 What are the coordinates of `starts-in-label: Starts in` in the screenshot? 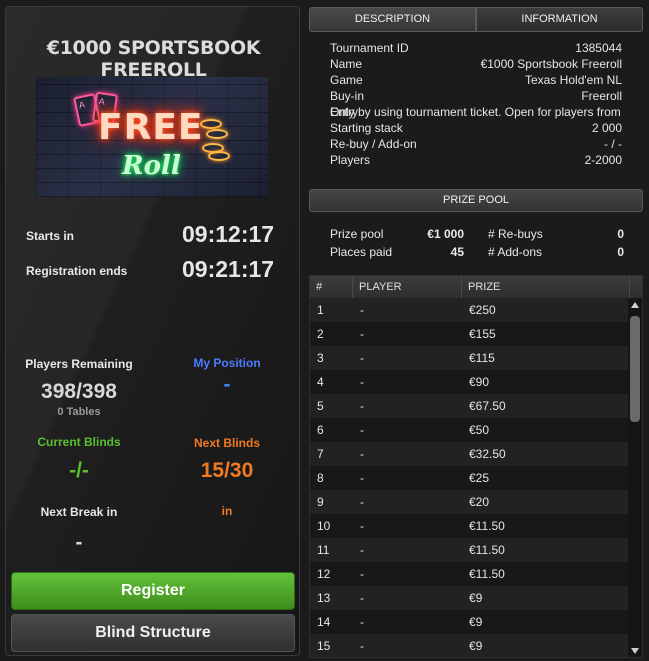 It's located at (50, 236).